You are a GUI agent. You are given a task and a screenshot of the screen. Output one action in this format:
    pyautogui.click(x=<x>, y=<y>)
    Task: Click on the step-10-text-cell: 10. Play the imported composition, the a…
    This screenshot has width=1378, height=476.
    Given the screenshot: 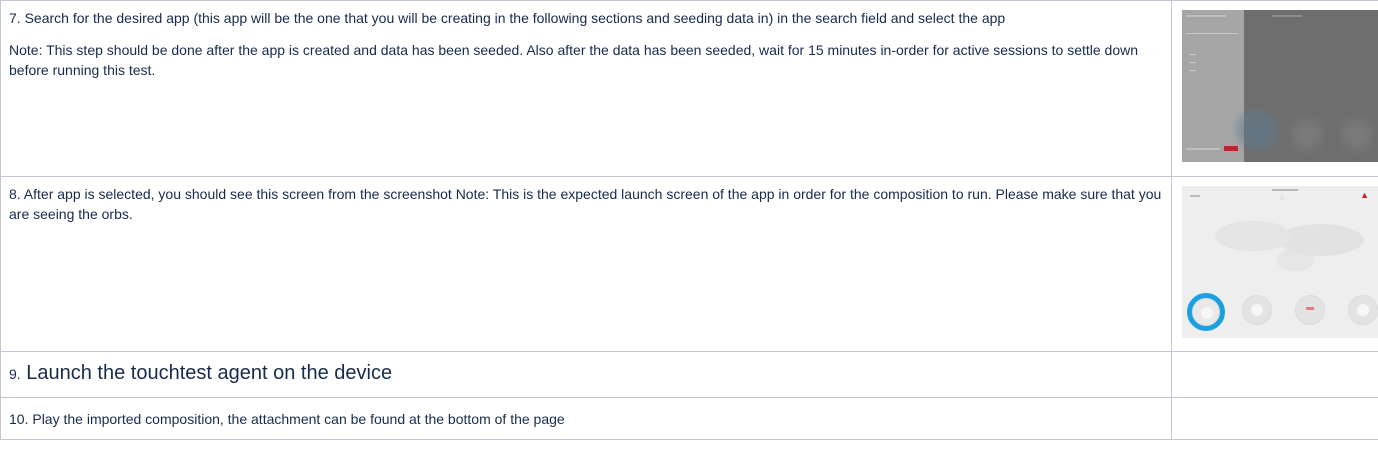 What is the action you would take?
    pyautogui.click(x=586, y=418)
    